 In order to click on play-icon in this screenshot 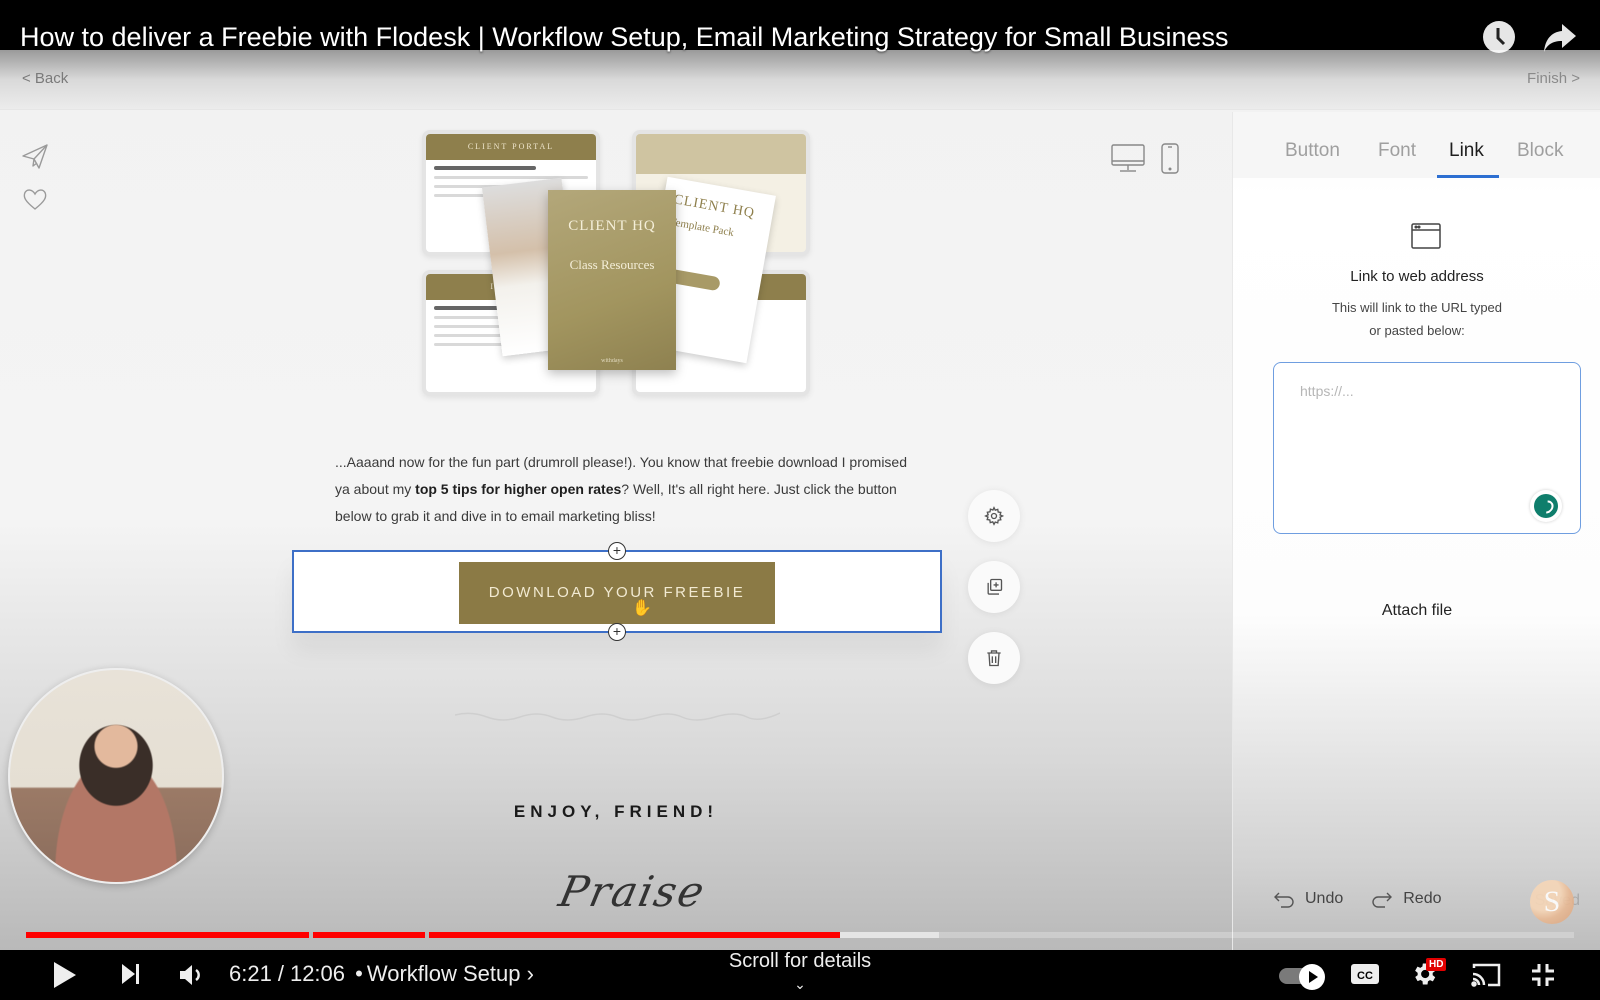, I will do `click(65, 975)`.